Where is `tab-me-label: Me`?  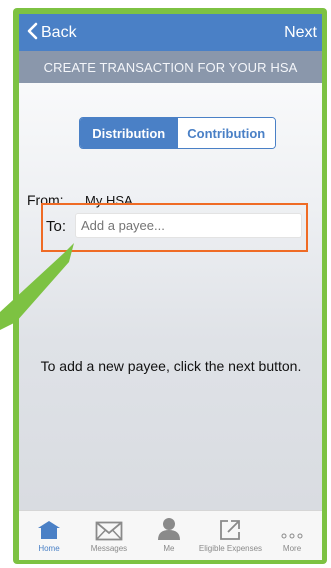 tab-me-label: Me is located at coordinates (169, 548).